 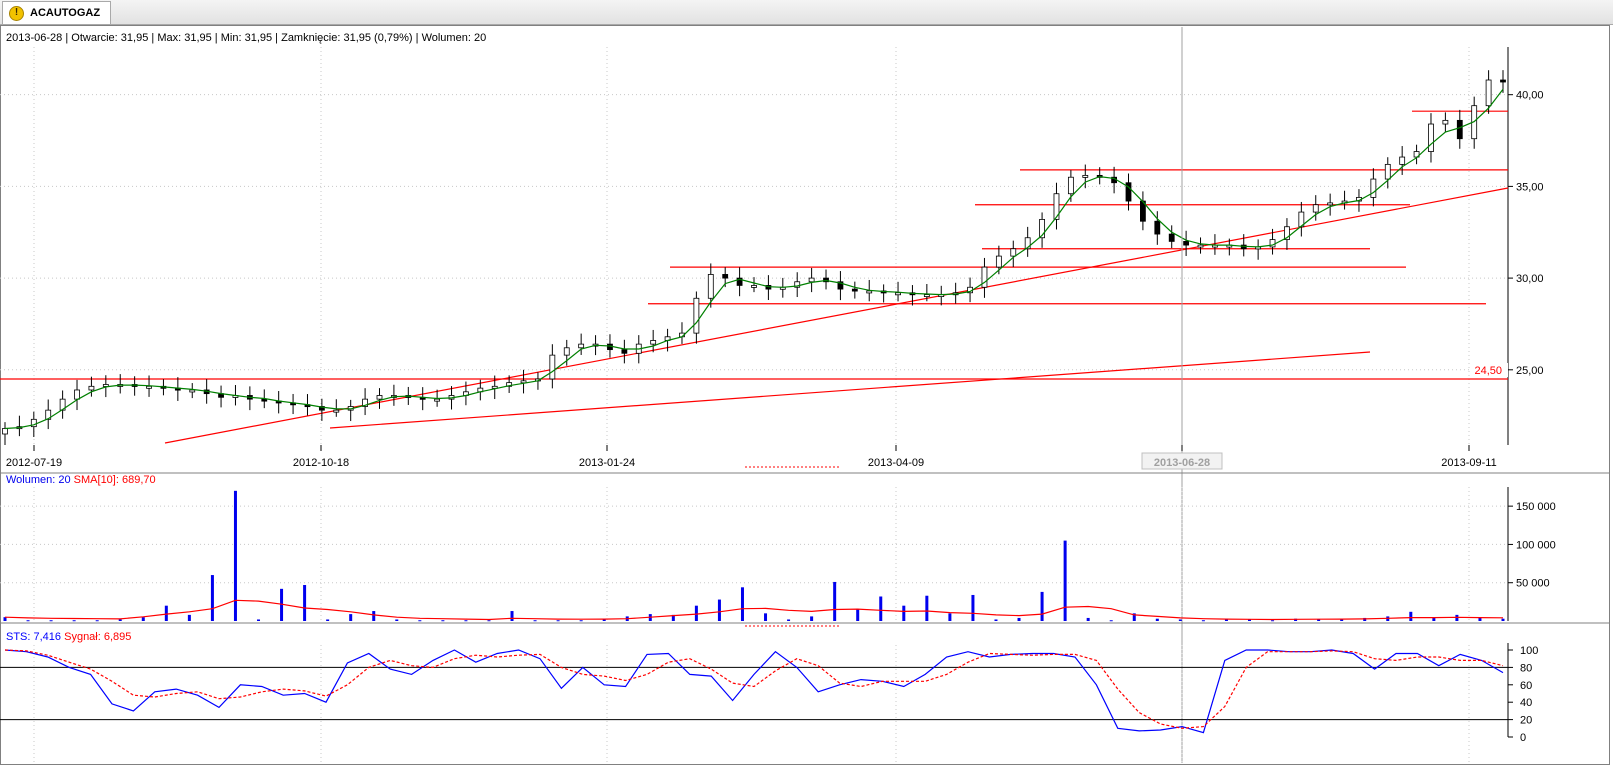 I want to click on crosshair-date-label: 2013-06-28, so click(x=1182, y=463).